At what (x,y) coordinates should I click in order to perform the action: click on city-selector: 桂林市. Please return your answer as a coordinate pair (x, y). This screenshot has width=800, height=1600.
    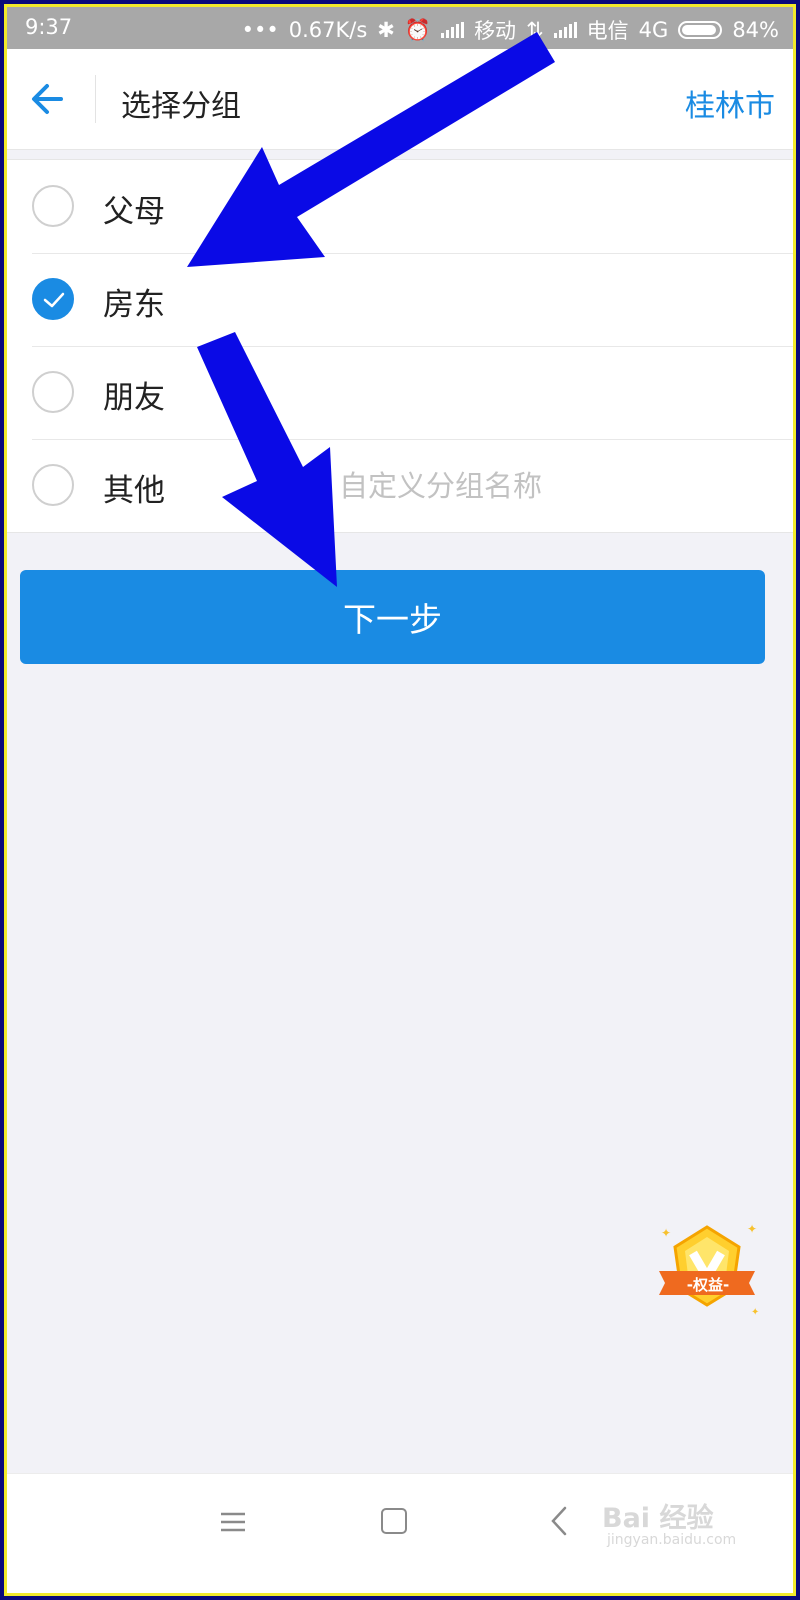
    Looking at the image, I should click on (730, 103).